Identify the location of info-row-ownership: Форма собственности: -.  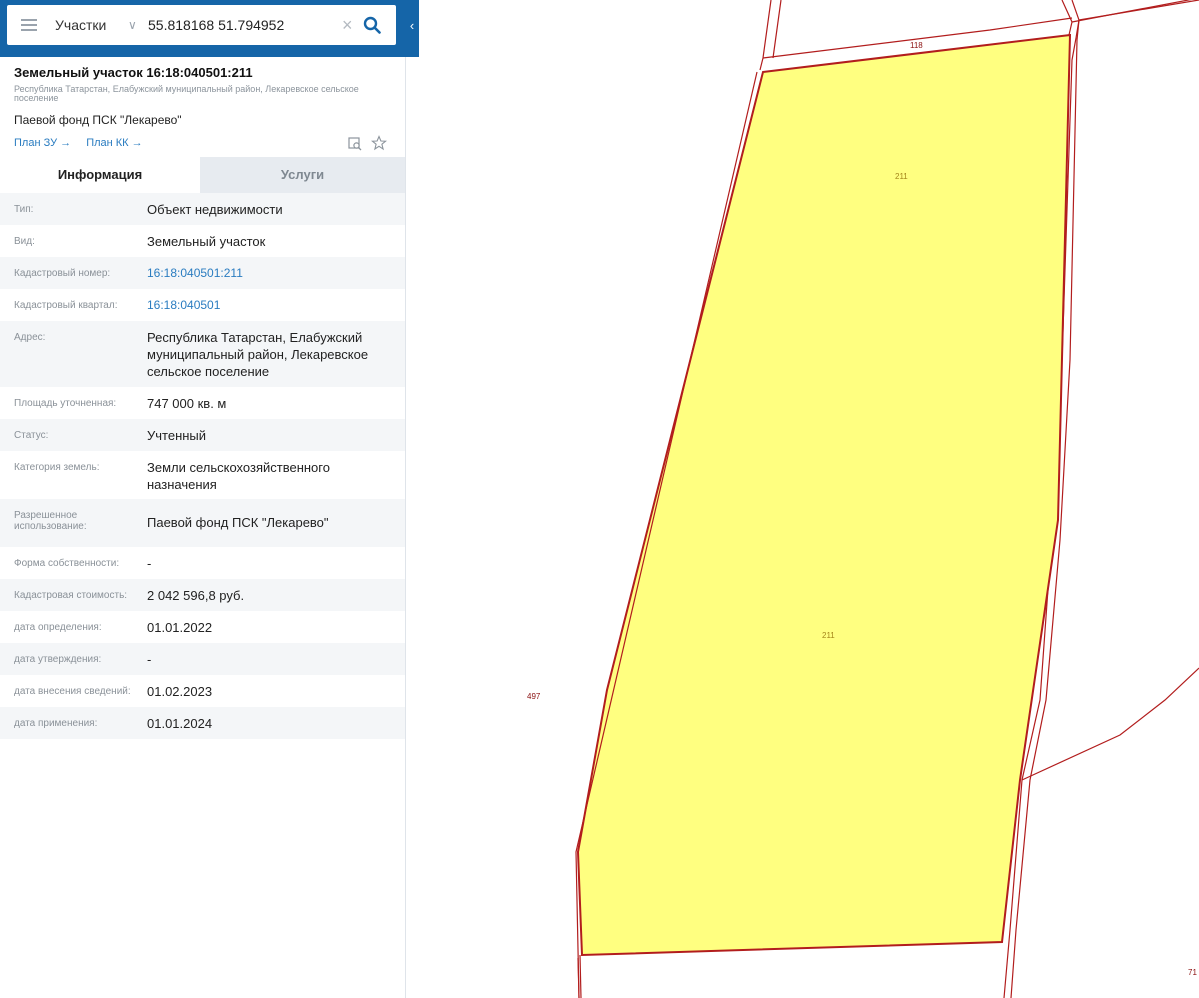
(202, 563).